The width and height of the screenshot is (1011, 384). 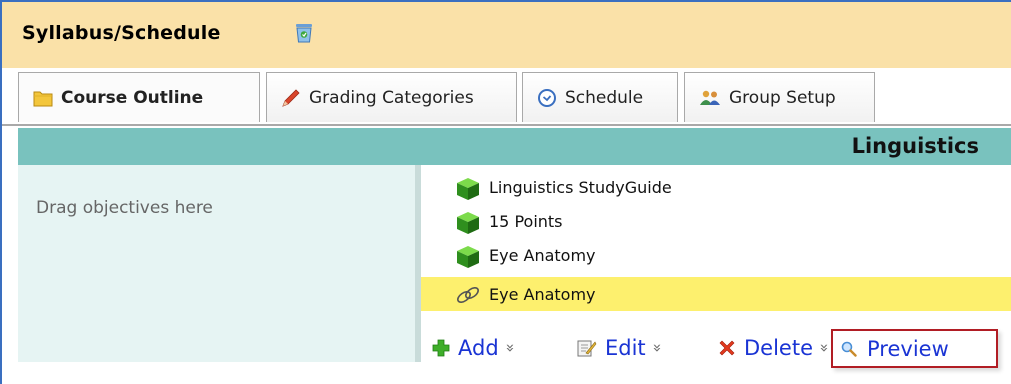 I want to click on link-icon, so click(x=468, y=297).